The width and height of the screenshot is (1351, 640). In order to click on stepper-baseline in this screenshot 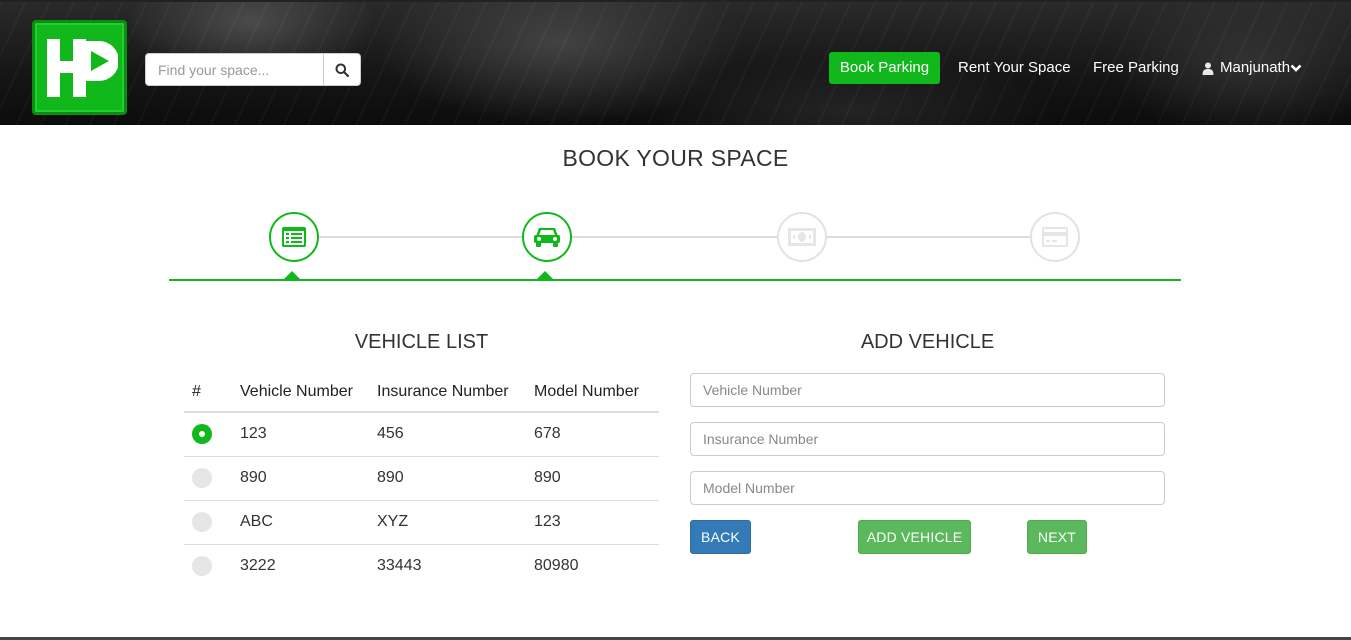, I will do `click(675, 280)`.